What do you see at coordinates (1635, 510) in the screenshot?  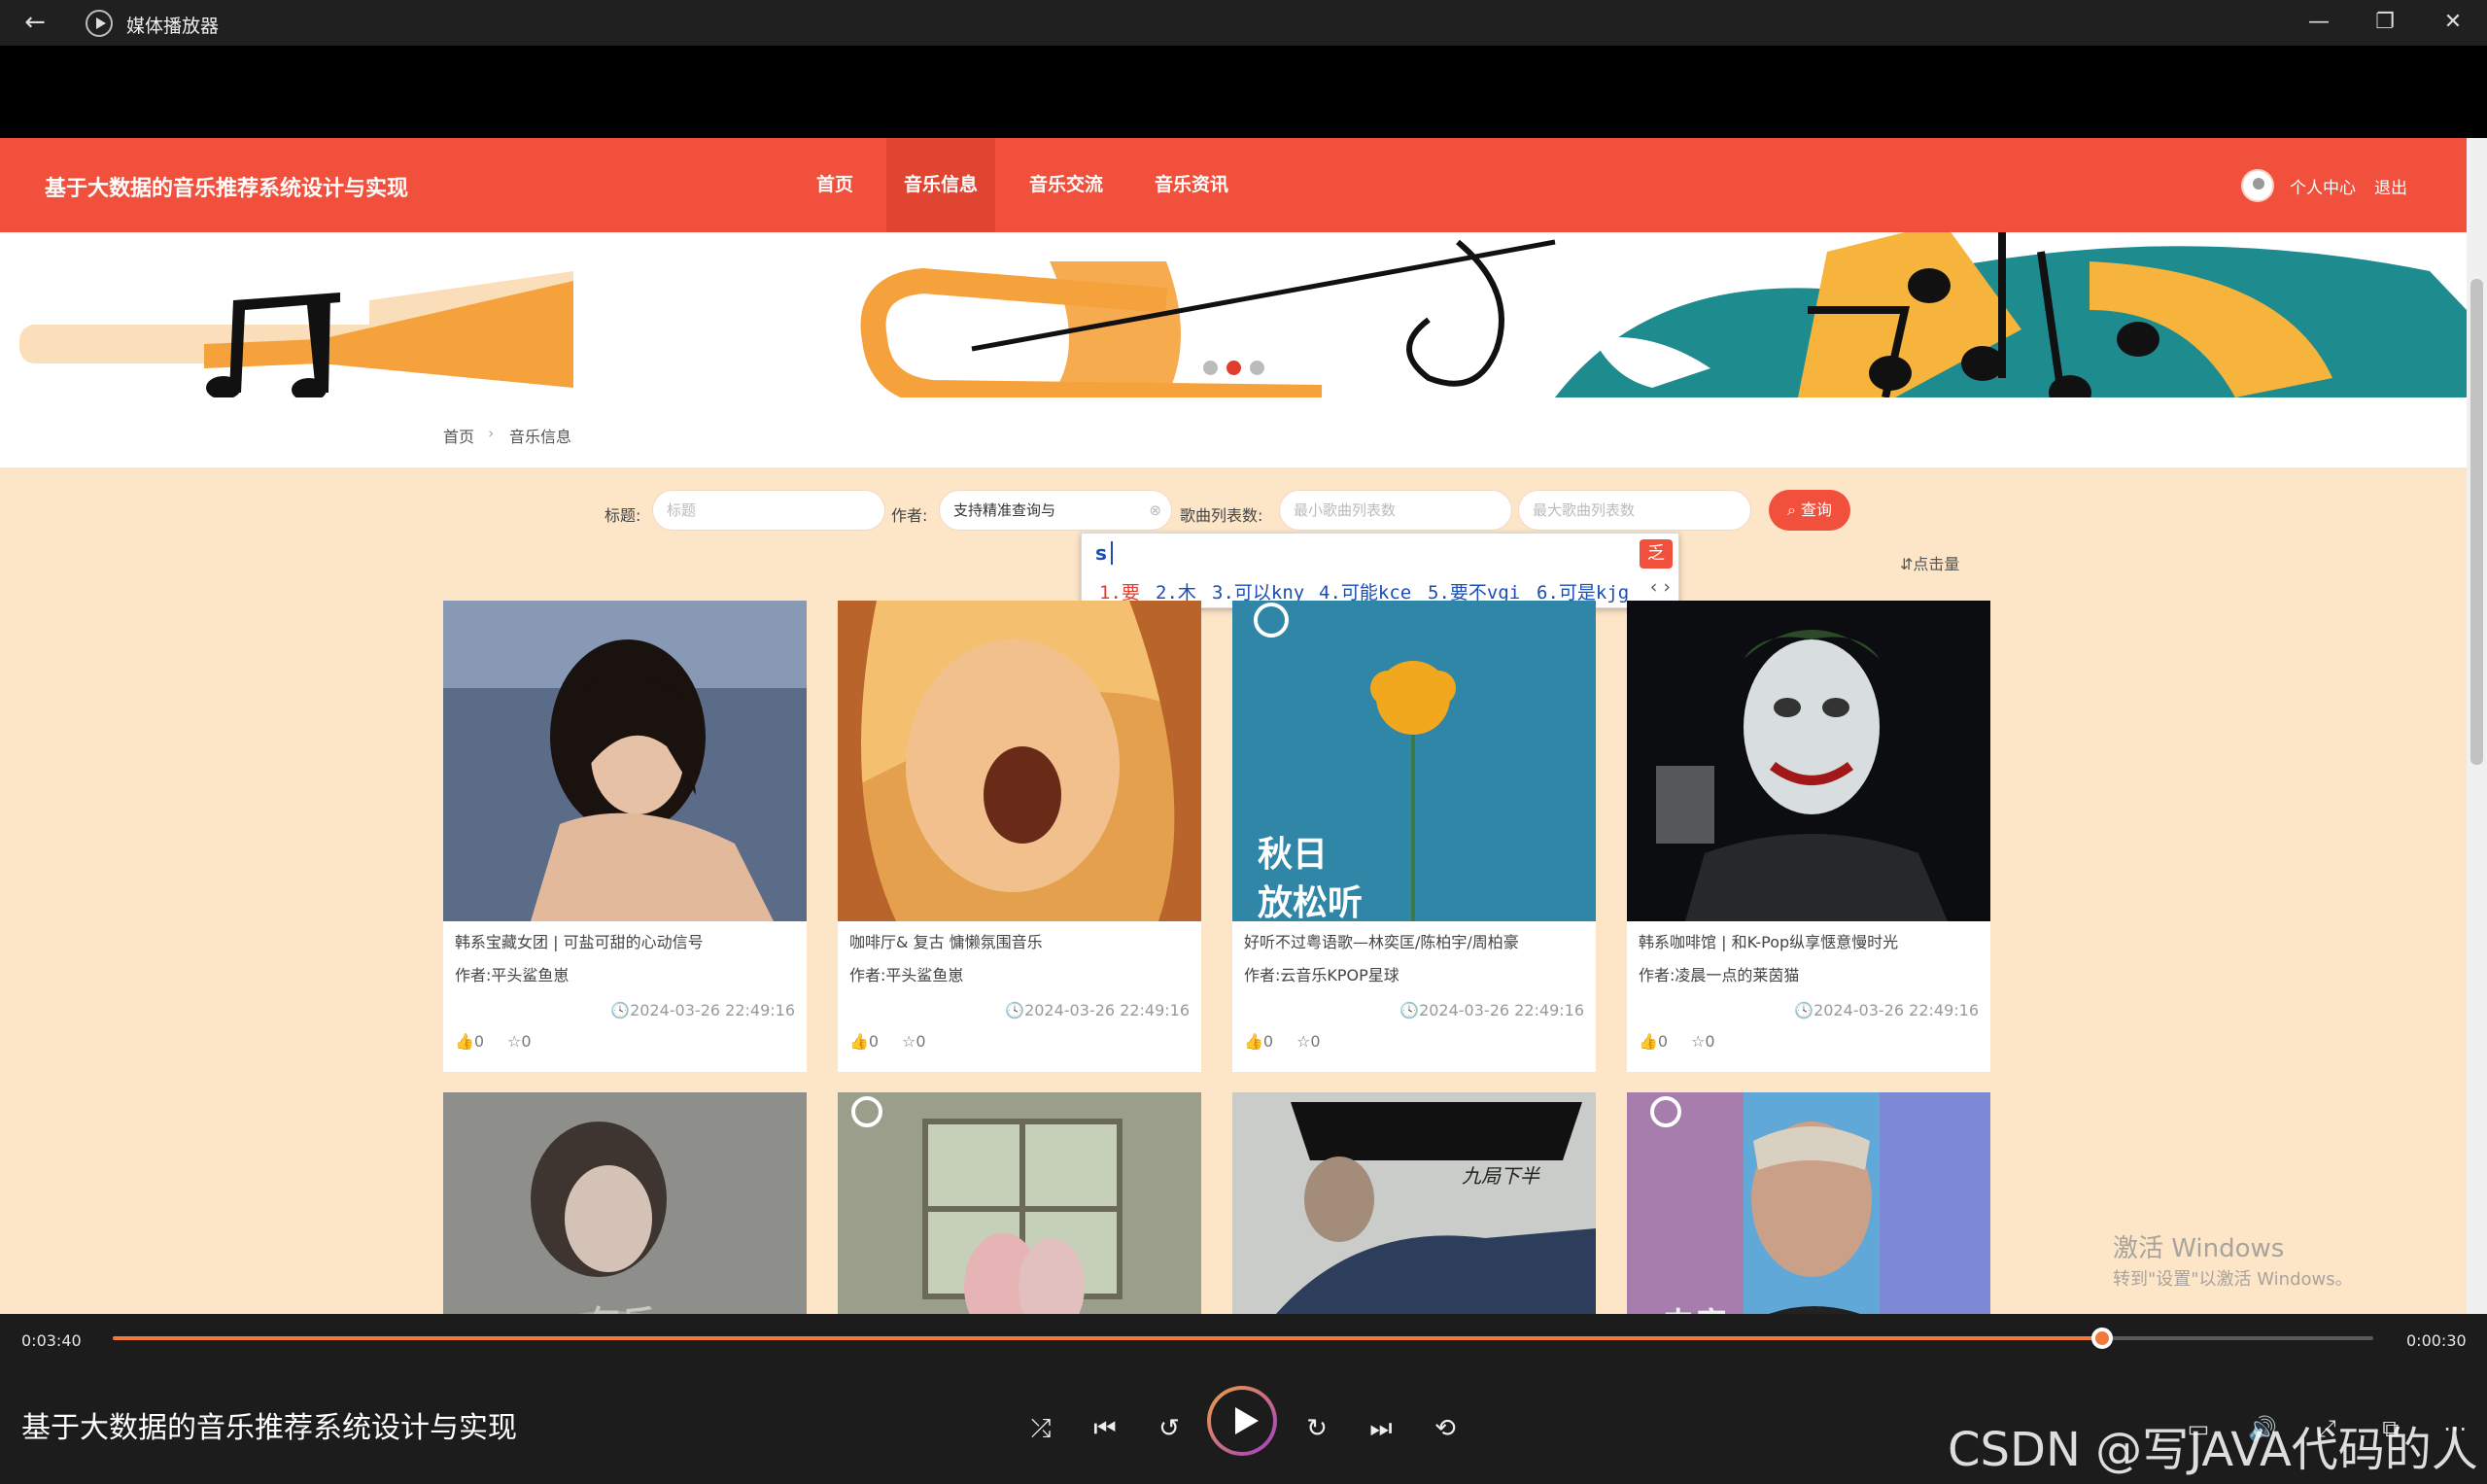 I see `max-count-input: 最大歌曲列表数` at bounding box center [1635, 510].